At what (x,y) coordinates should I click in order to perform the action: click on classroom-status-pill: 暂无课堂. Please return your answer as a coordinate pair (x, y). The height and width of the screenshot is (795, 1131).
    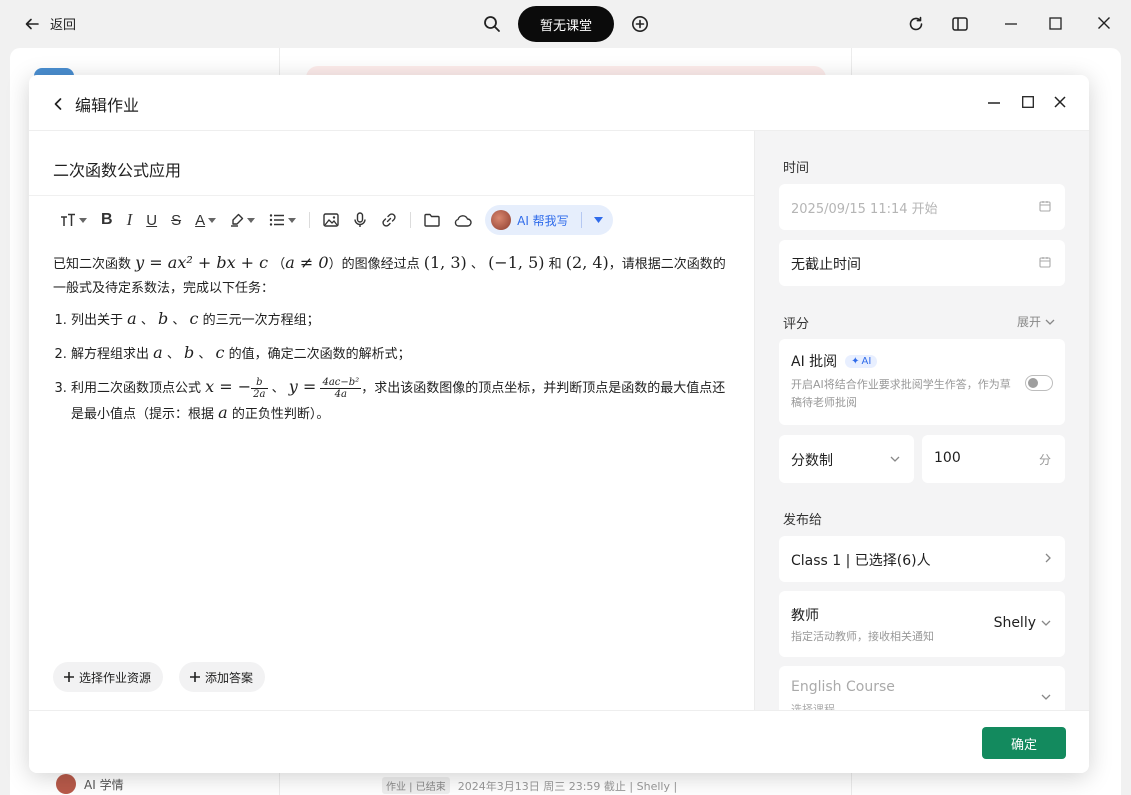
    Looking at the image, I should click on (566, 24).